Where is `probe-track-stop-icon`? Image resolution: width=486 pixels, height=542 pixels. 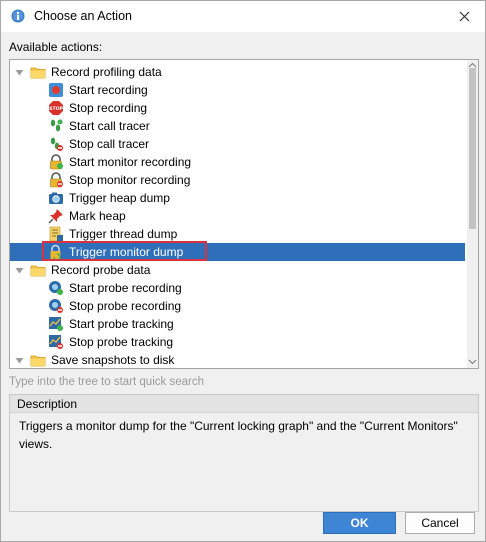 probe-track-stop-icon is located at coordinates (56, 342).